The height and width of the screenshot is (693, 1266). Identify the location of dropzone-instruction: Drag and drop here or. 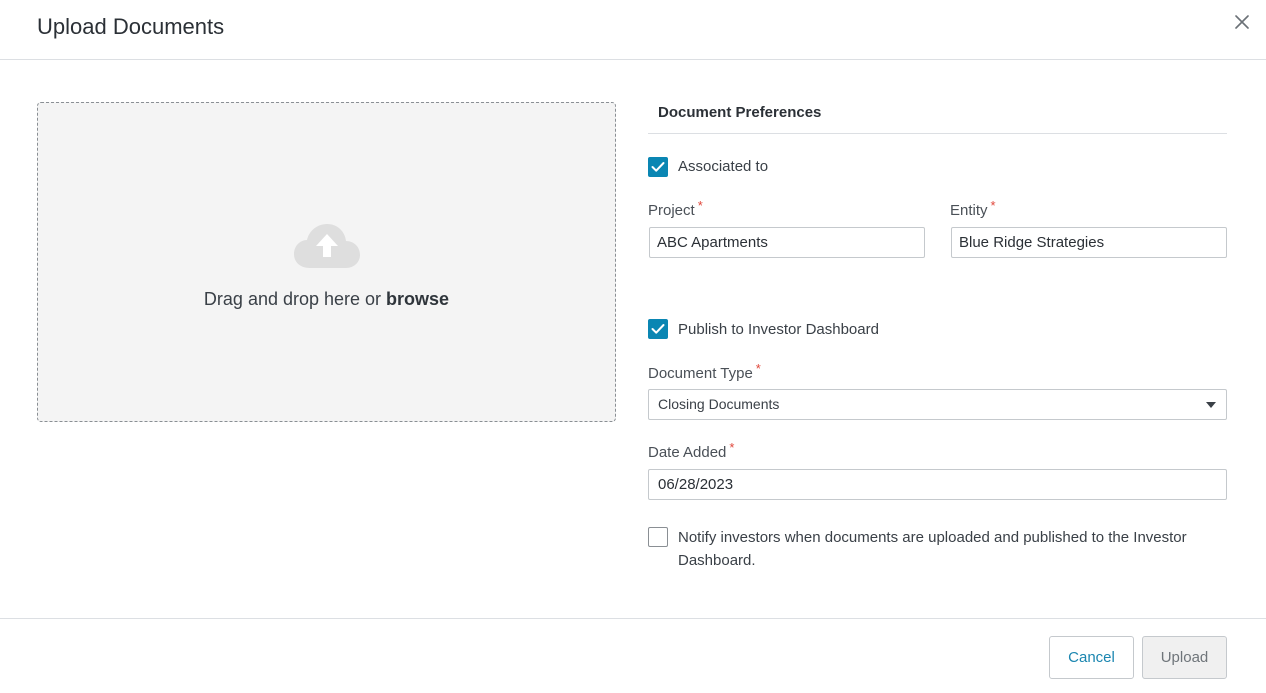
(295, 299).